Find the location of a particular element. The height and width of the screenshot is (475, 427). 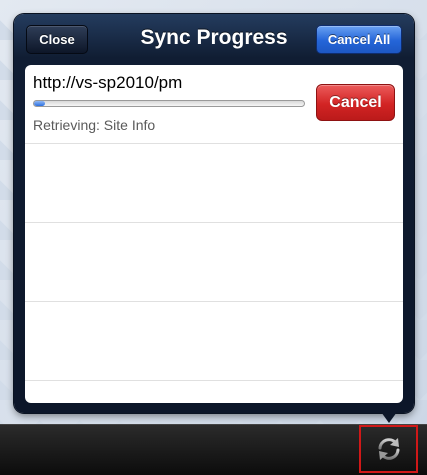

progress-bar-fill is located at coordinates (39, 103).